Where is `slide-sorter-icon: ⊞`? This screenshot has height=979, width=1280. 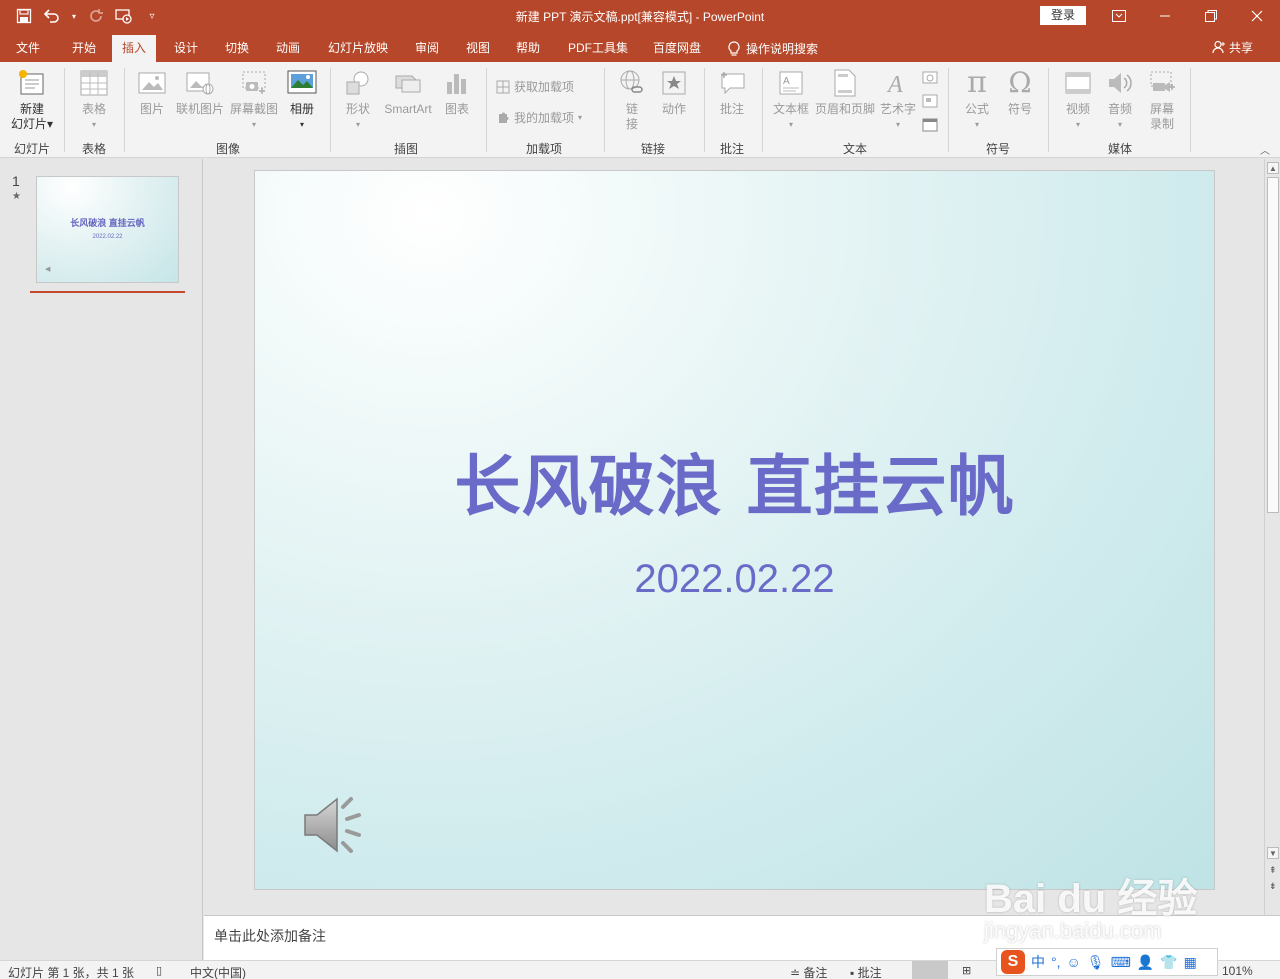 slide-sorter-icon: ⊞ is located at coordinates (966, 970).